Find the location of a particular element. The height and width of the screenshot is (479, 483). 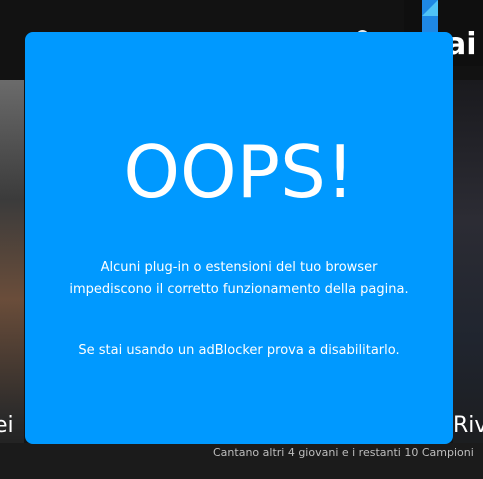

hero-caption-right: Riv is located at coordinates (468, 426).